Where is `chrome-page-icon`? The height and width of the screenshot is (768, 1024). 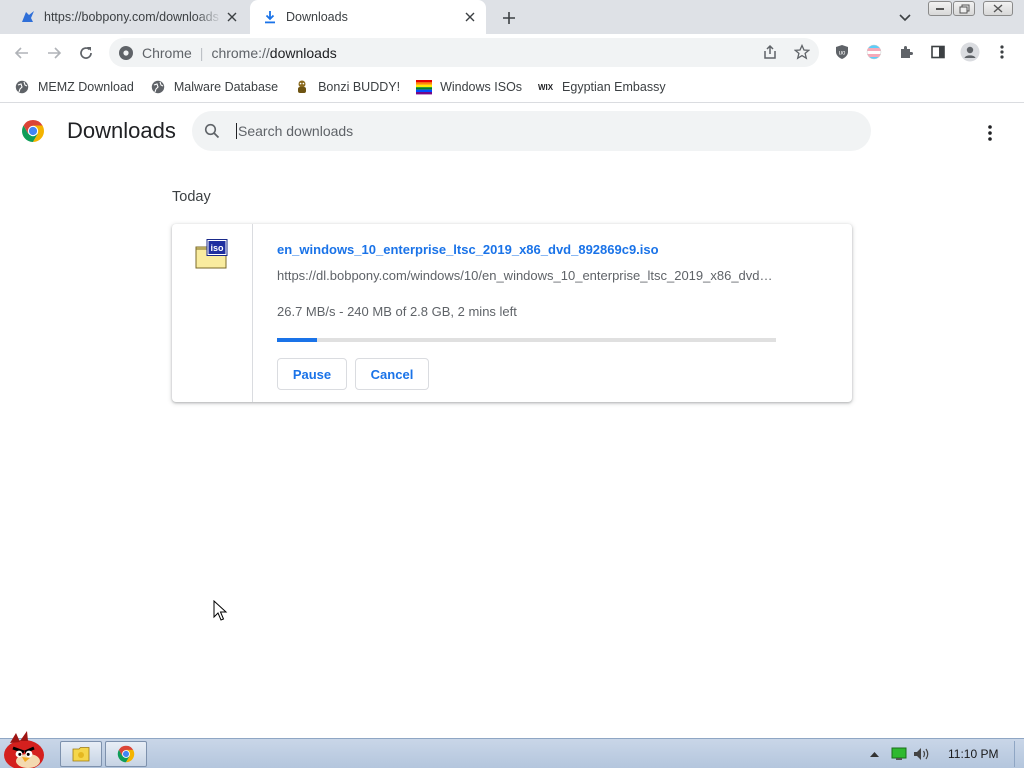 chrome-page-icon is located at coordinates (126, 53).